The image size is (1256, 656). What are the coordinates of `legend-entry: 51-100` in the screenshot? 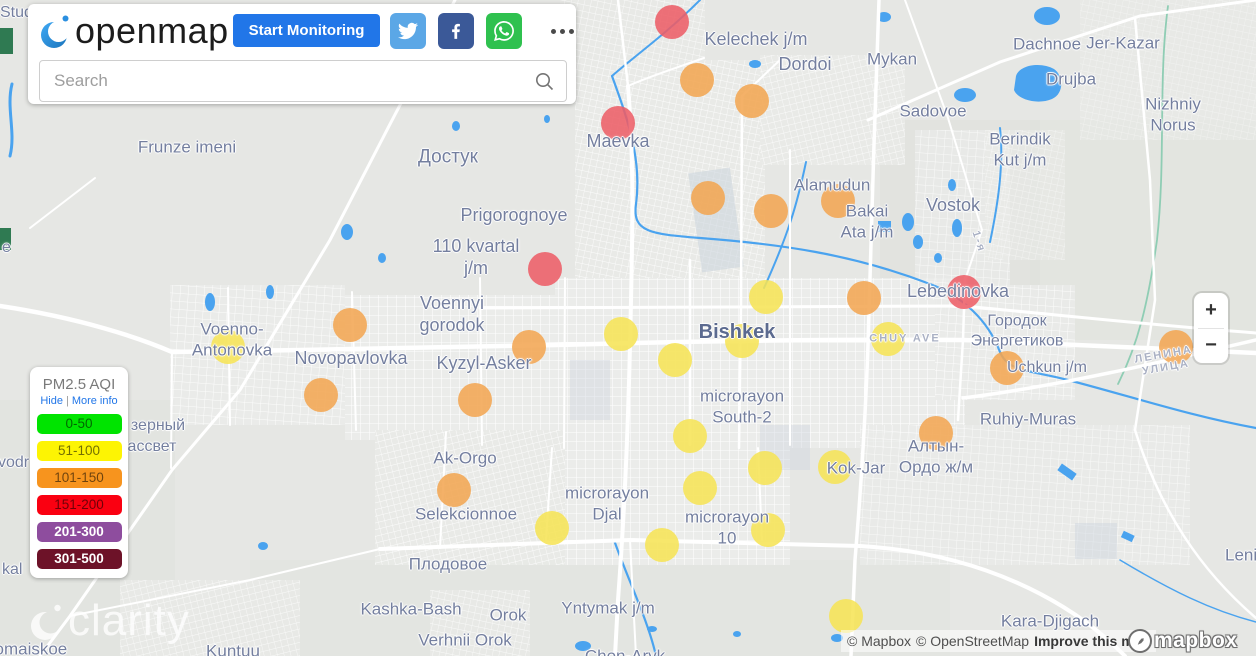 It's located at (79, 451).